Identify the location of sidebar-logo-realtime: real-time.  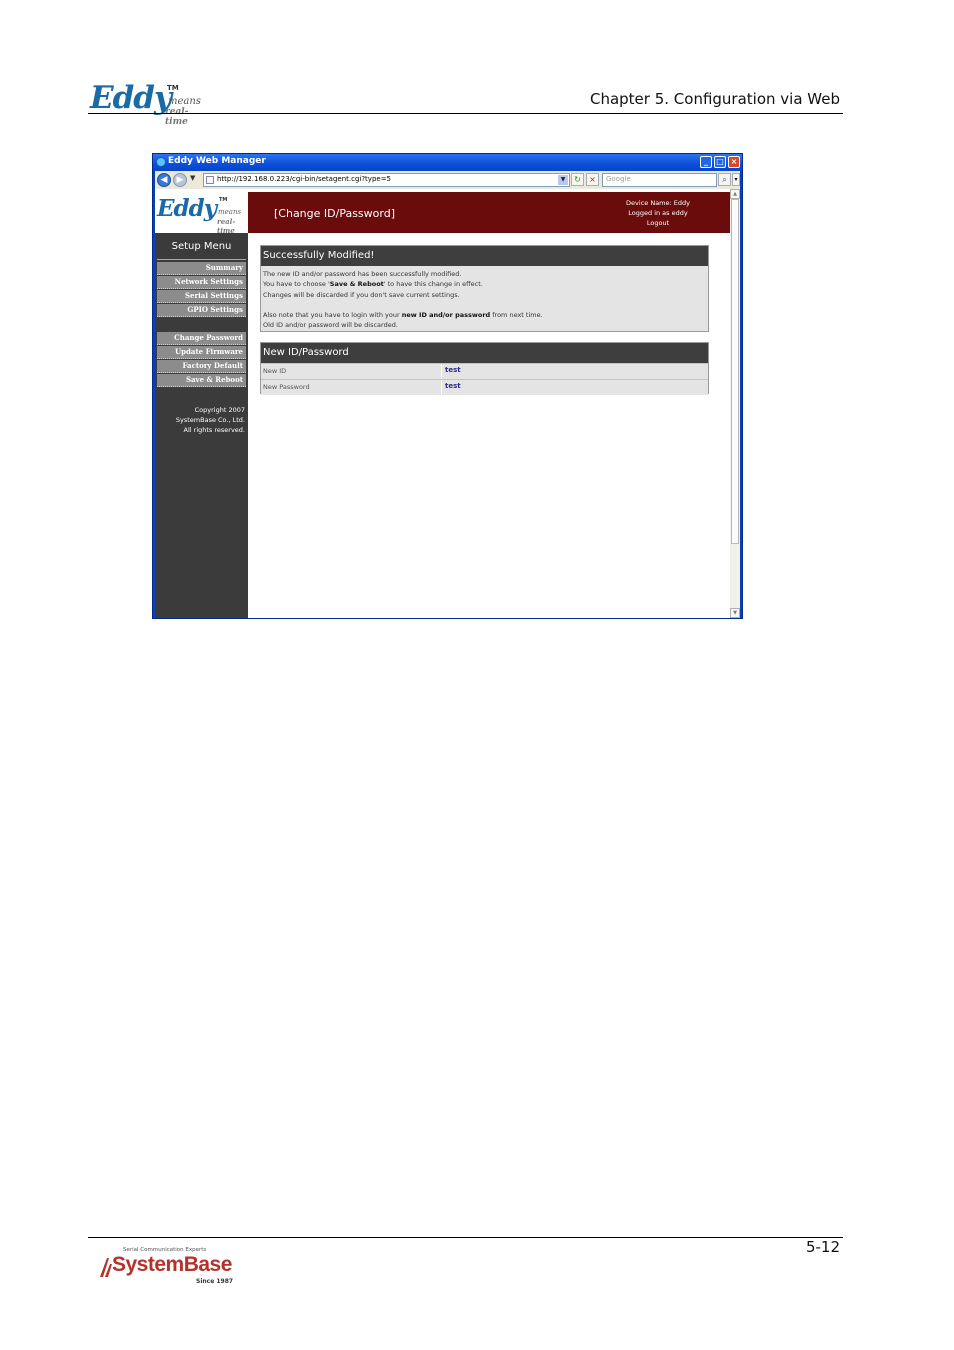
(226, 226).